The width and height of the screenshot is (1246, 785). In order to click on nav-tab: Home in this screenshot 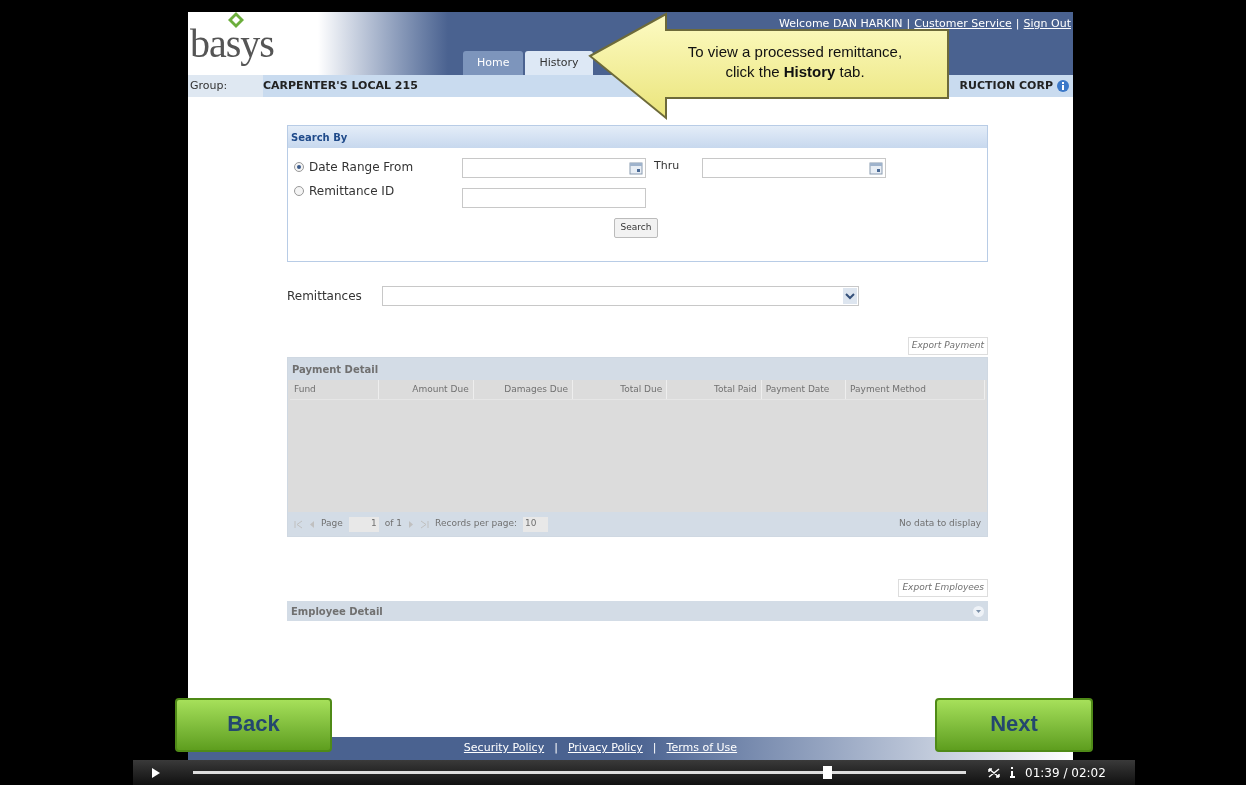, I will do `click(493, 63)`.